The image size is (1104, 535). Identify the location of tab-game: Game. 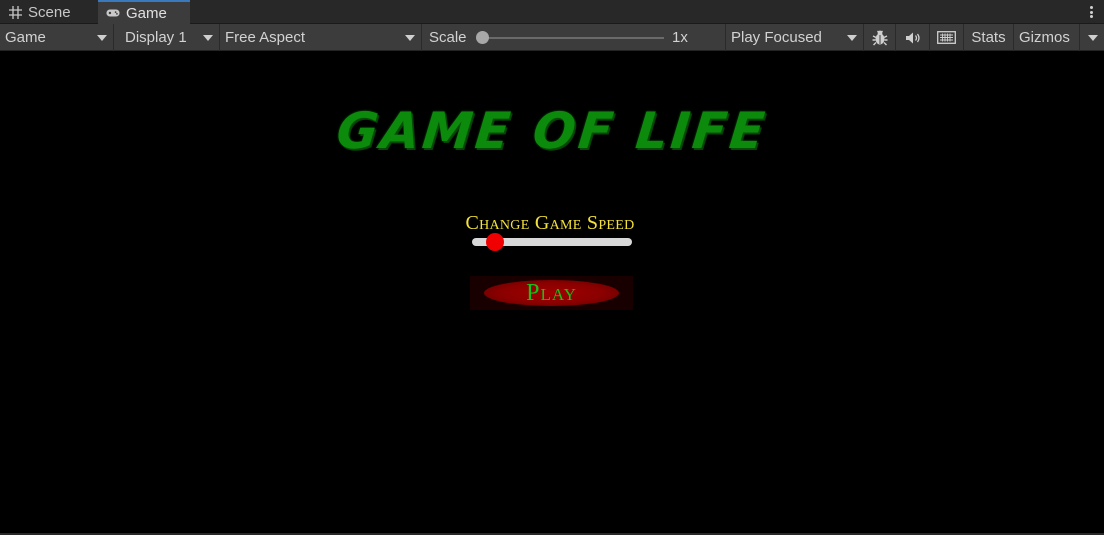
(144, 12).